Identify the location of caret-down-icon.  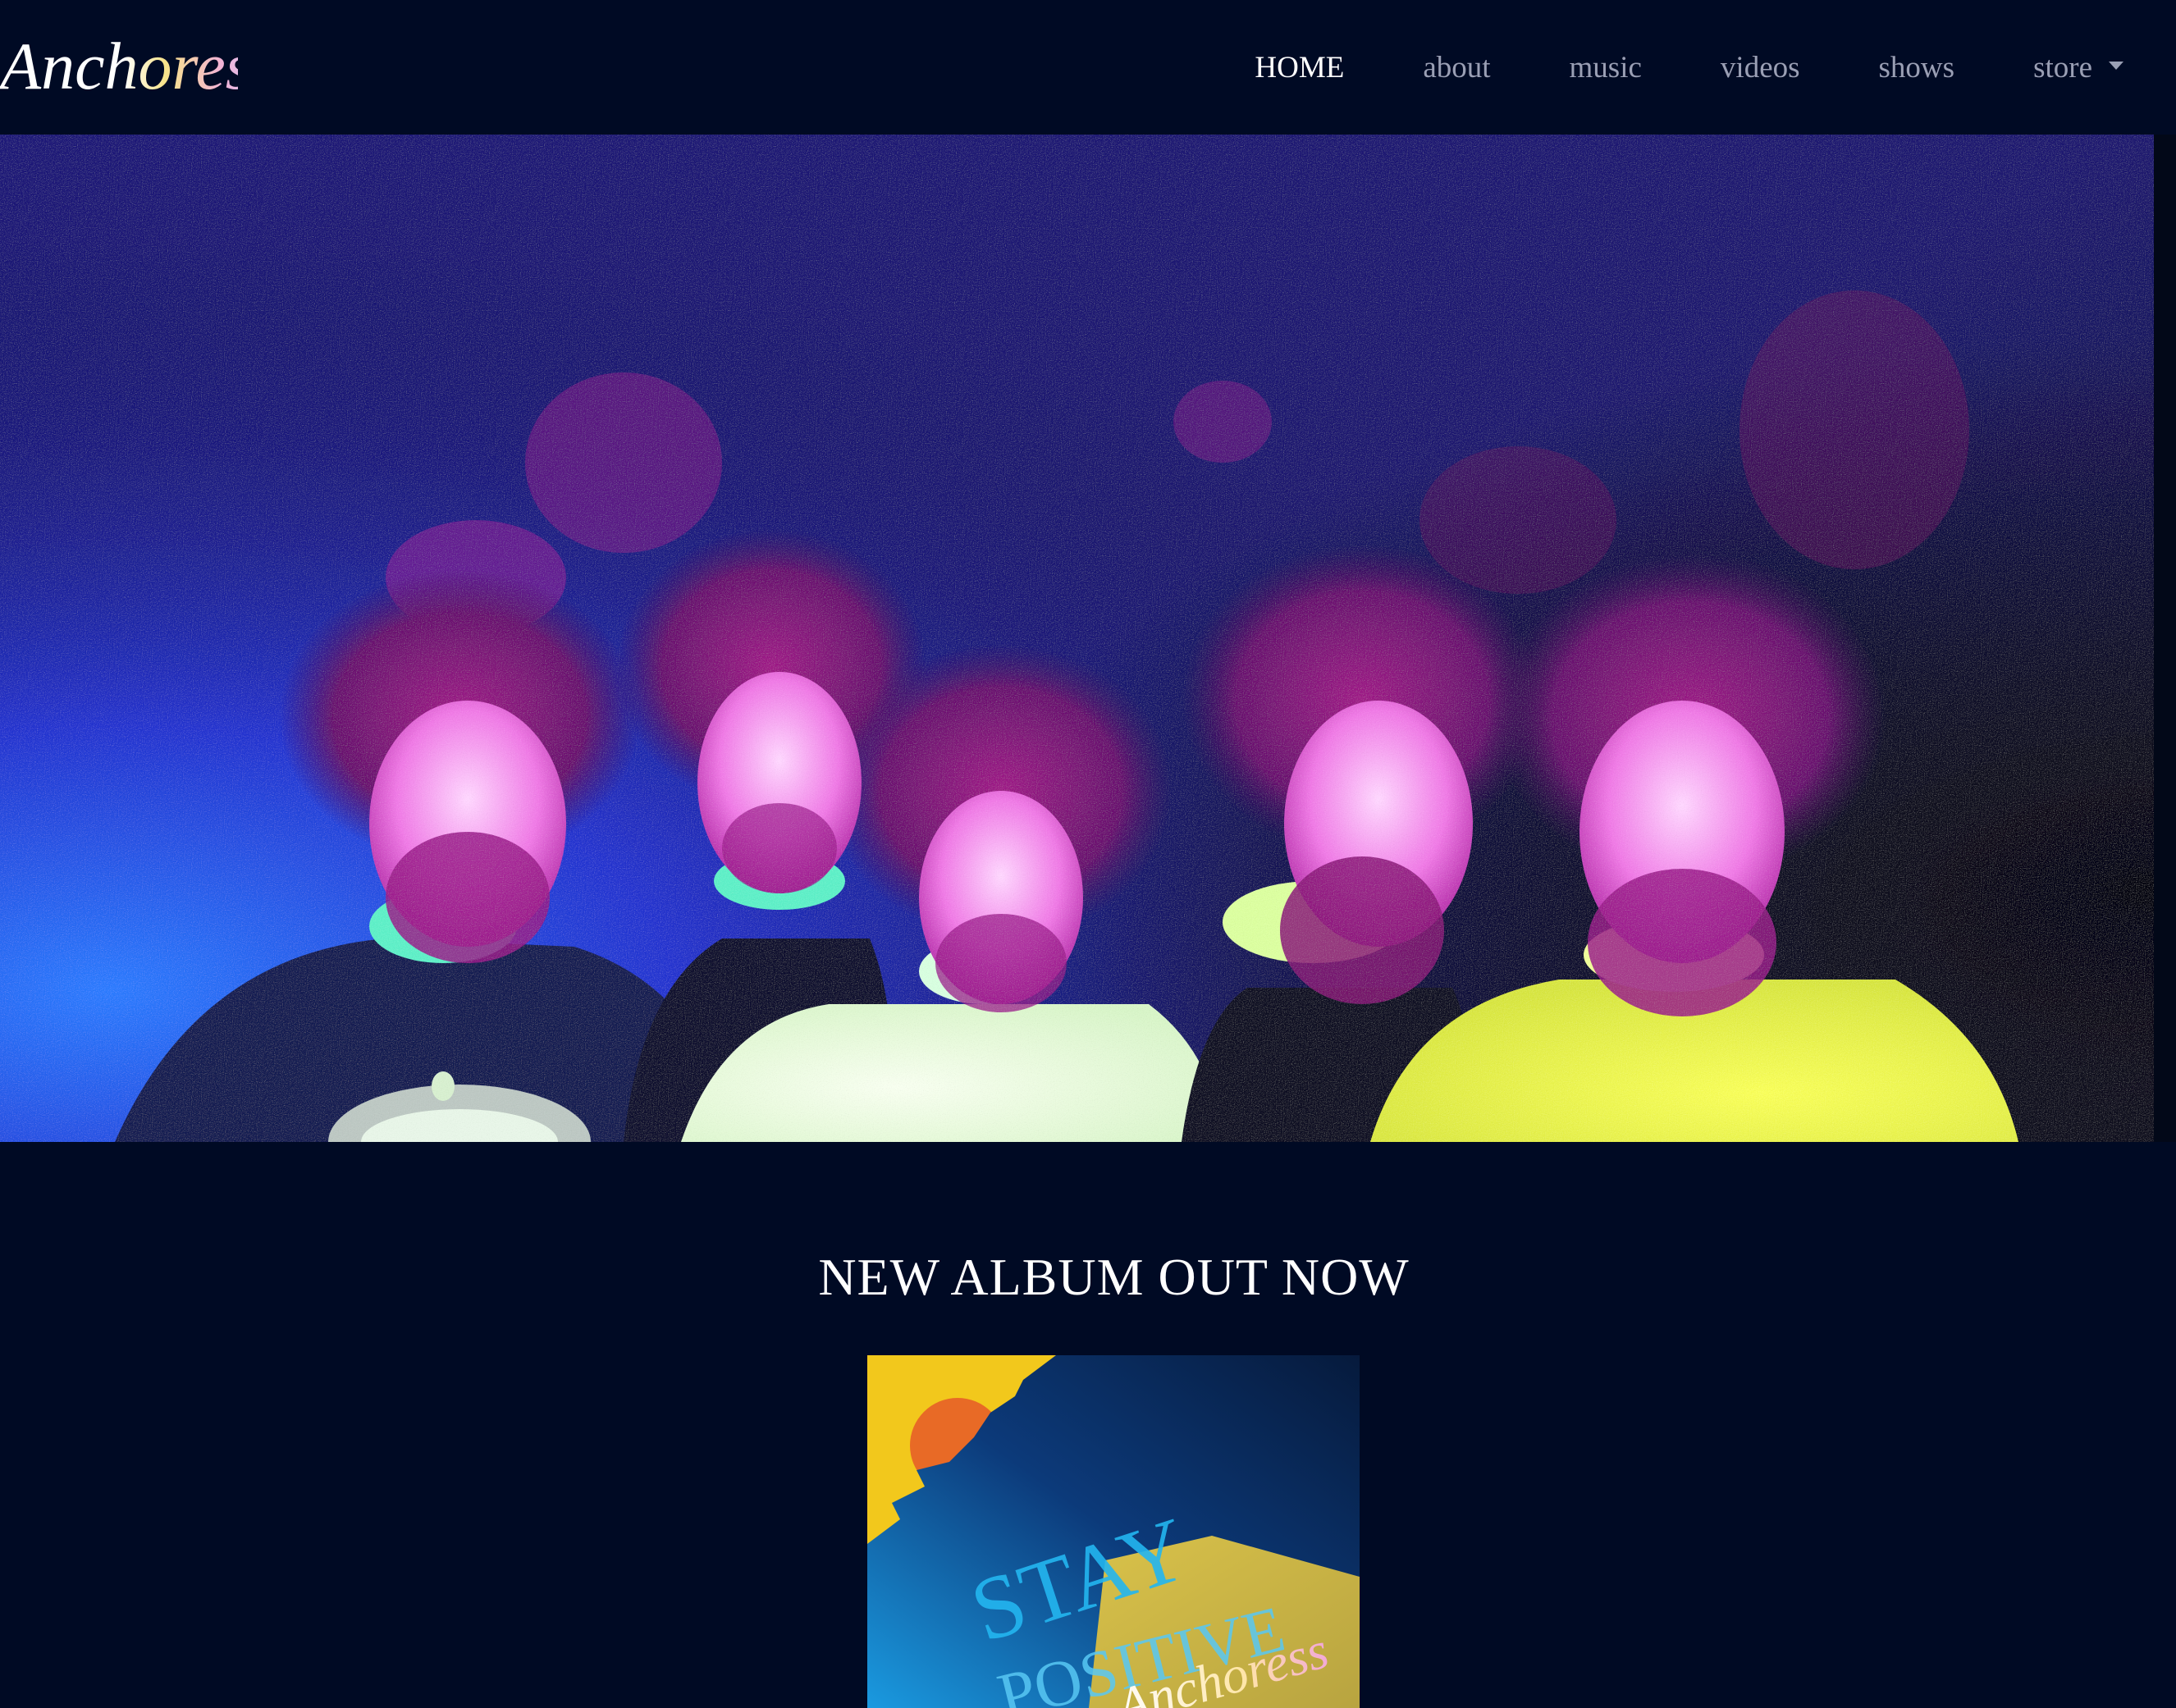
(2116, 66).